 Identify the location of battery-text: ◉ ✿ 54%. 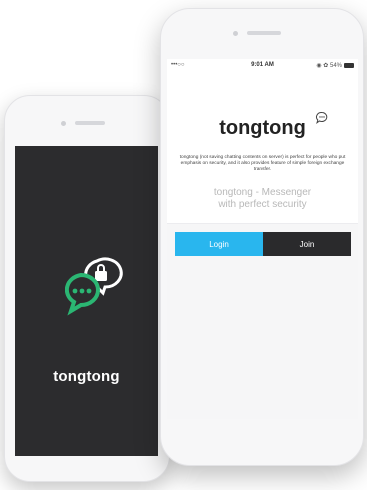
(329, 66).